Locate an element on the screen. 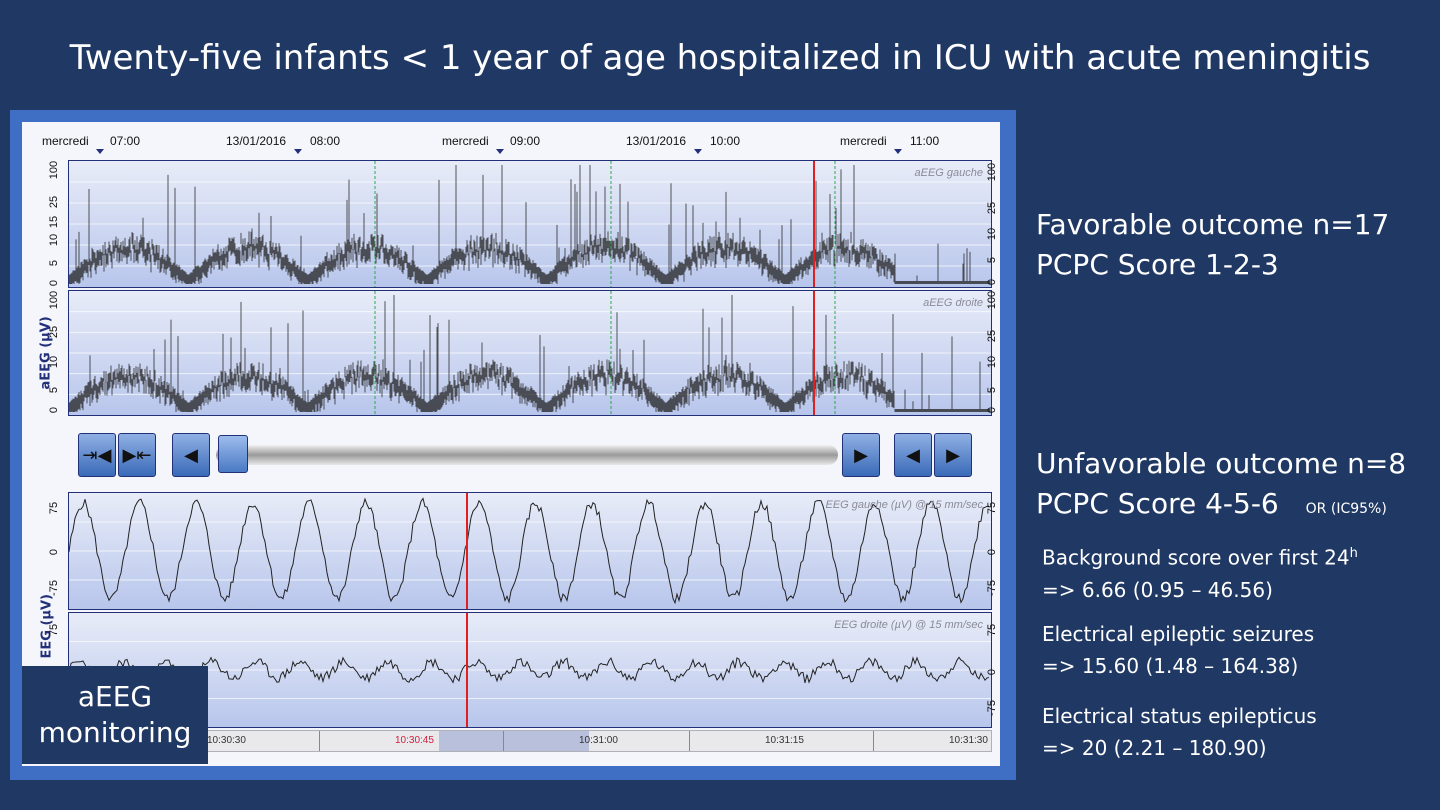 The height and width of the screenshot is (810, 1440). step-back-button: ◀ is located at coordinates (913, 455).